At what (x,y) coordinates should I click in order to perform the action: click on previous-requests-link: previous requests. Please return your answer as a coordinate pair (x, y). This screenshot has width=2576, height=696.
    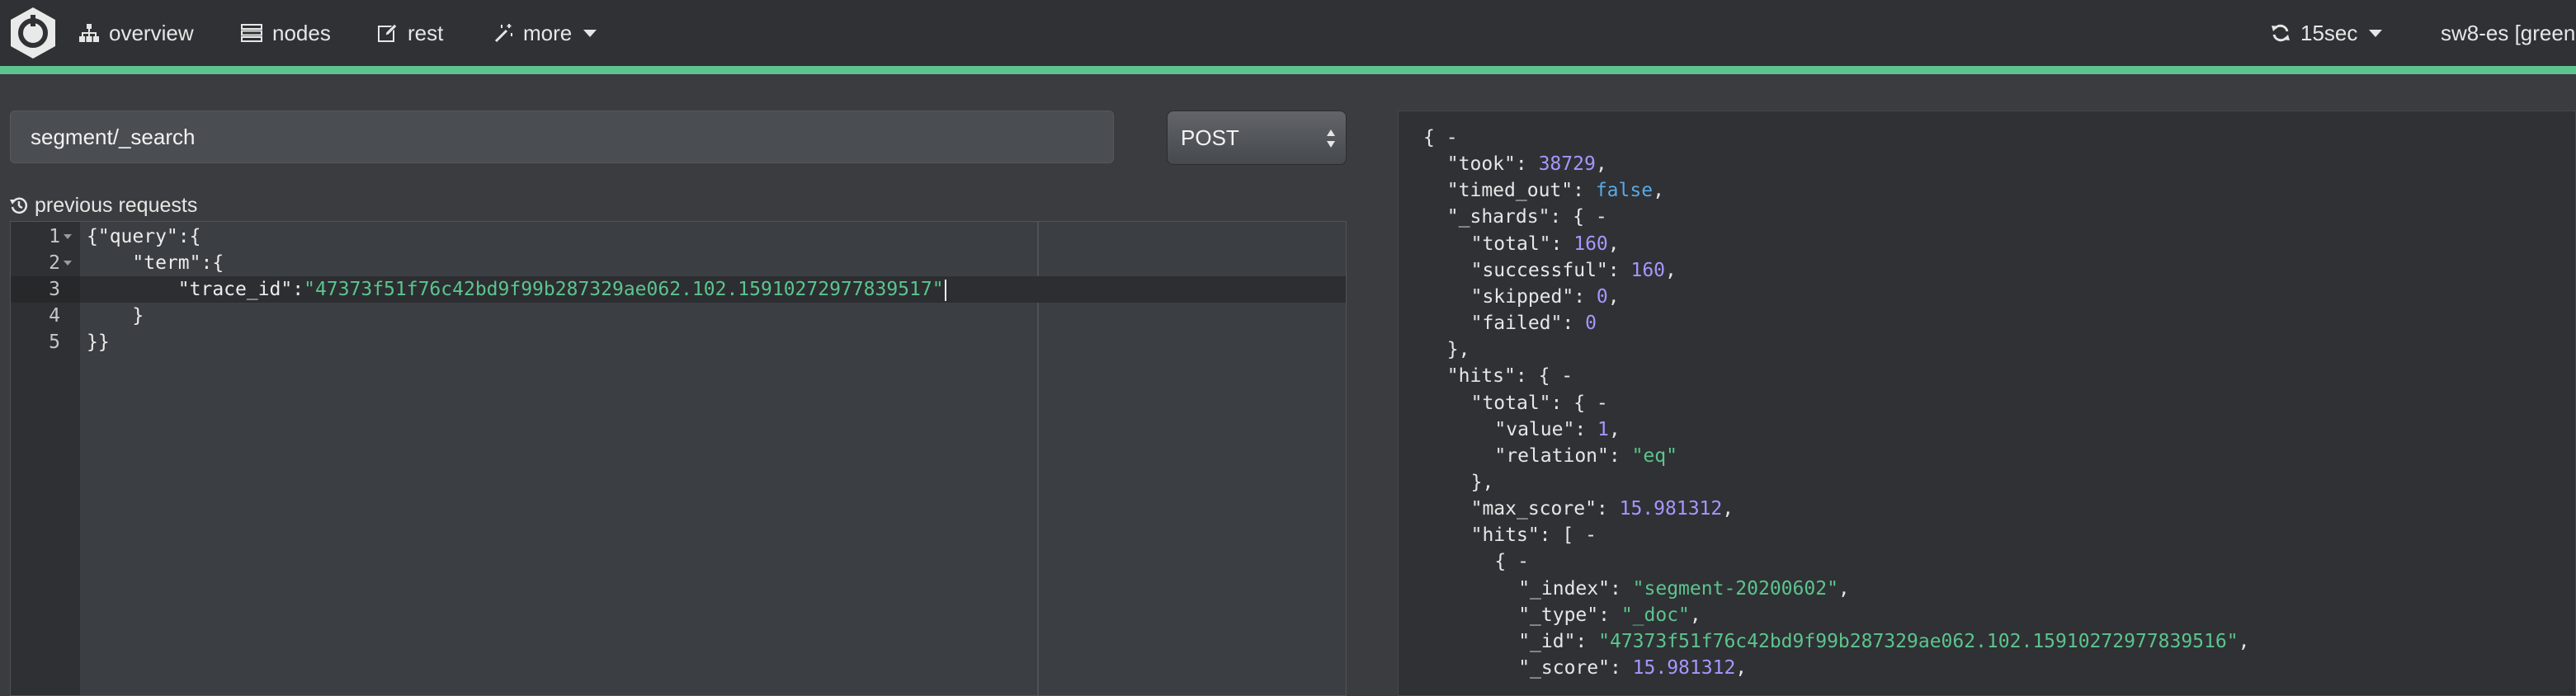
    Looking at the image, I should click on (103, 205).